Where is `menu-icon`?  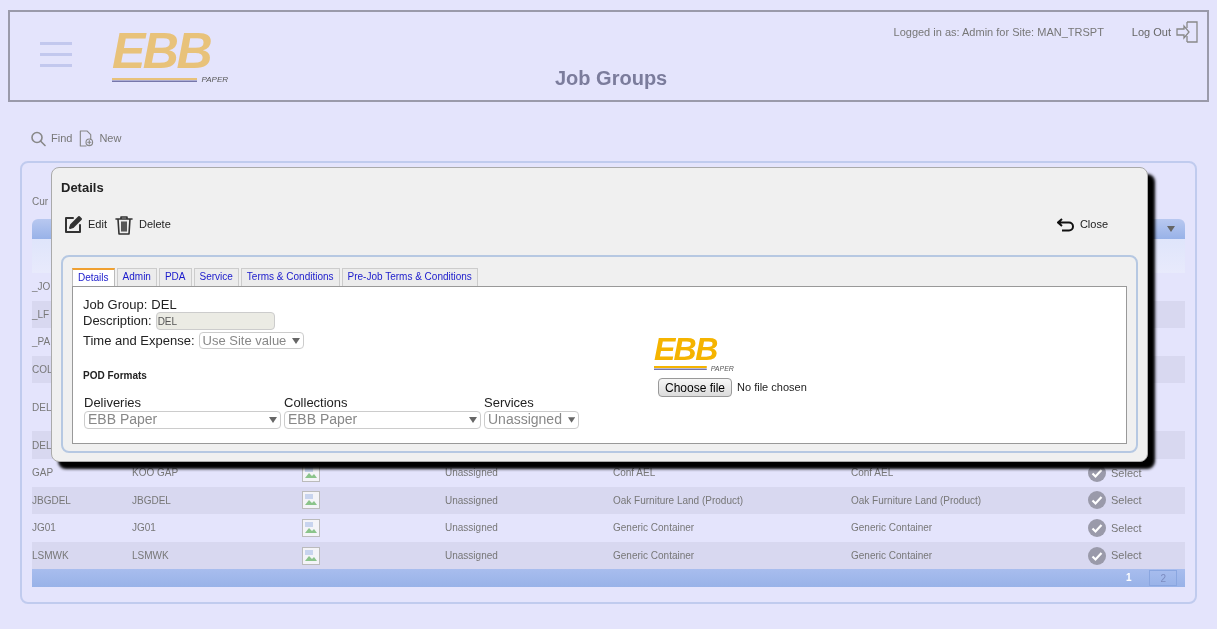
menu-icon is located at coordinates (56, 55).